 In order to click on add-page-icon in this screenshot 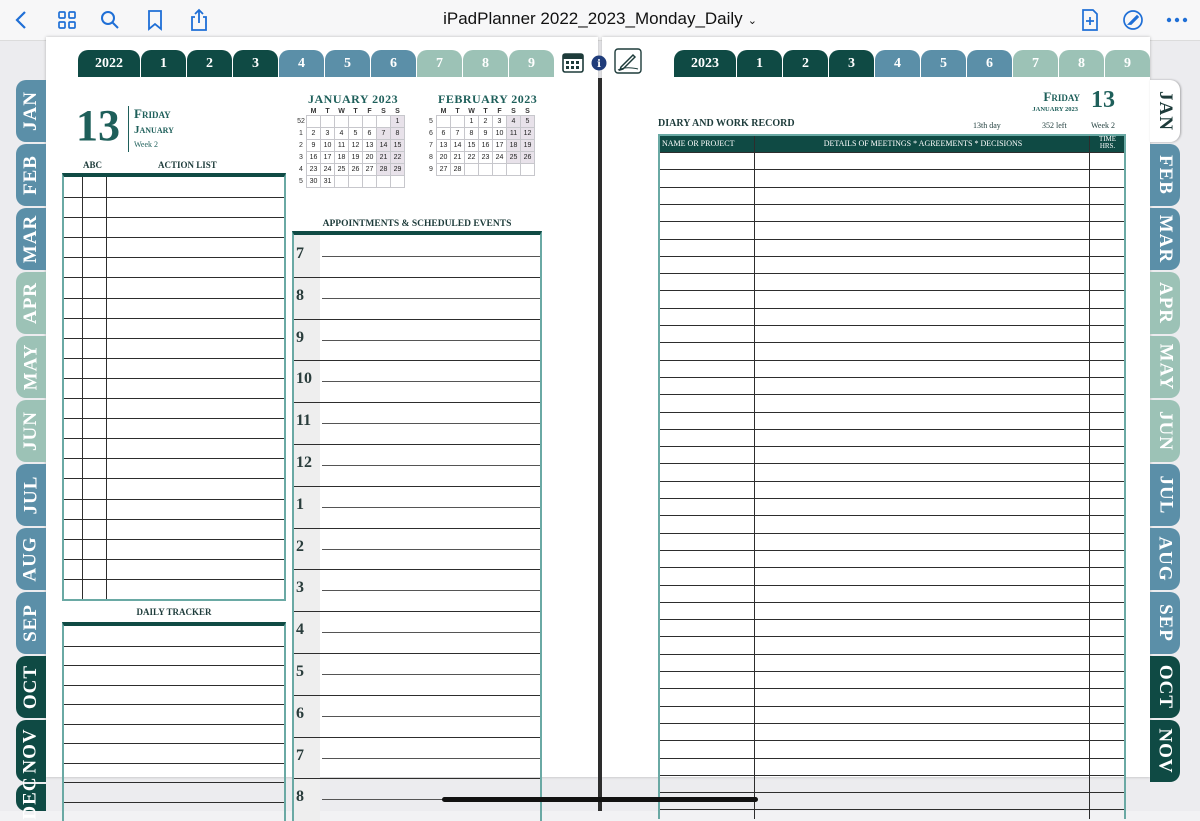, I will do `click(1090, 20)`.